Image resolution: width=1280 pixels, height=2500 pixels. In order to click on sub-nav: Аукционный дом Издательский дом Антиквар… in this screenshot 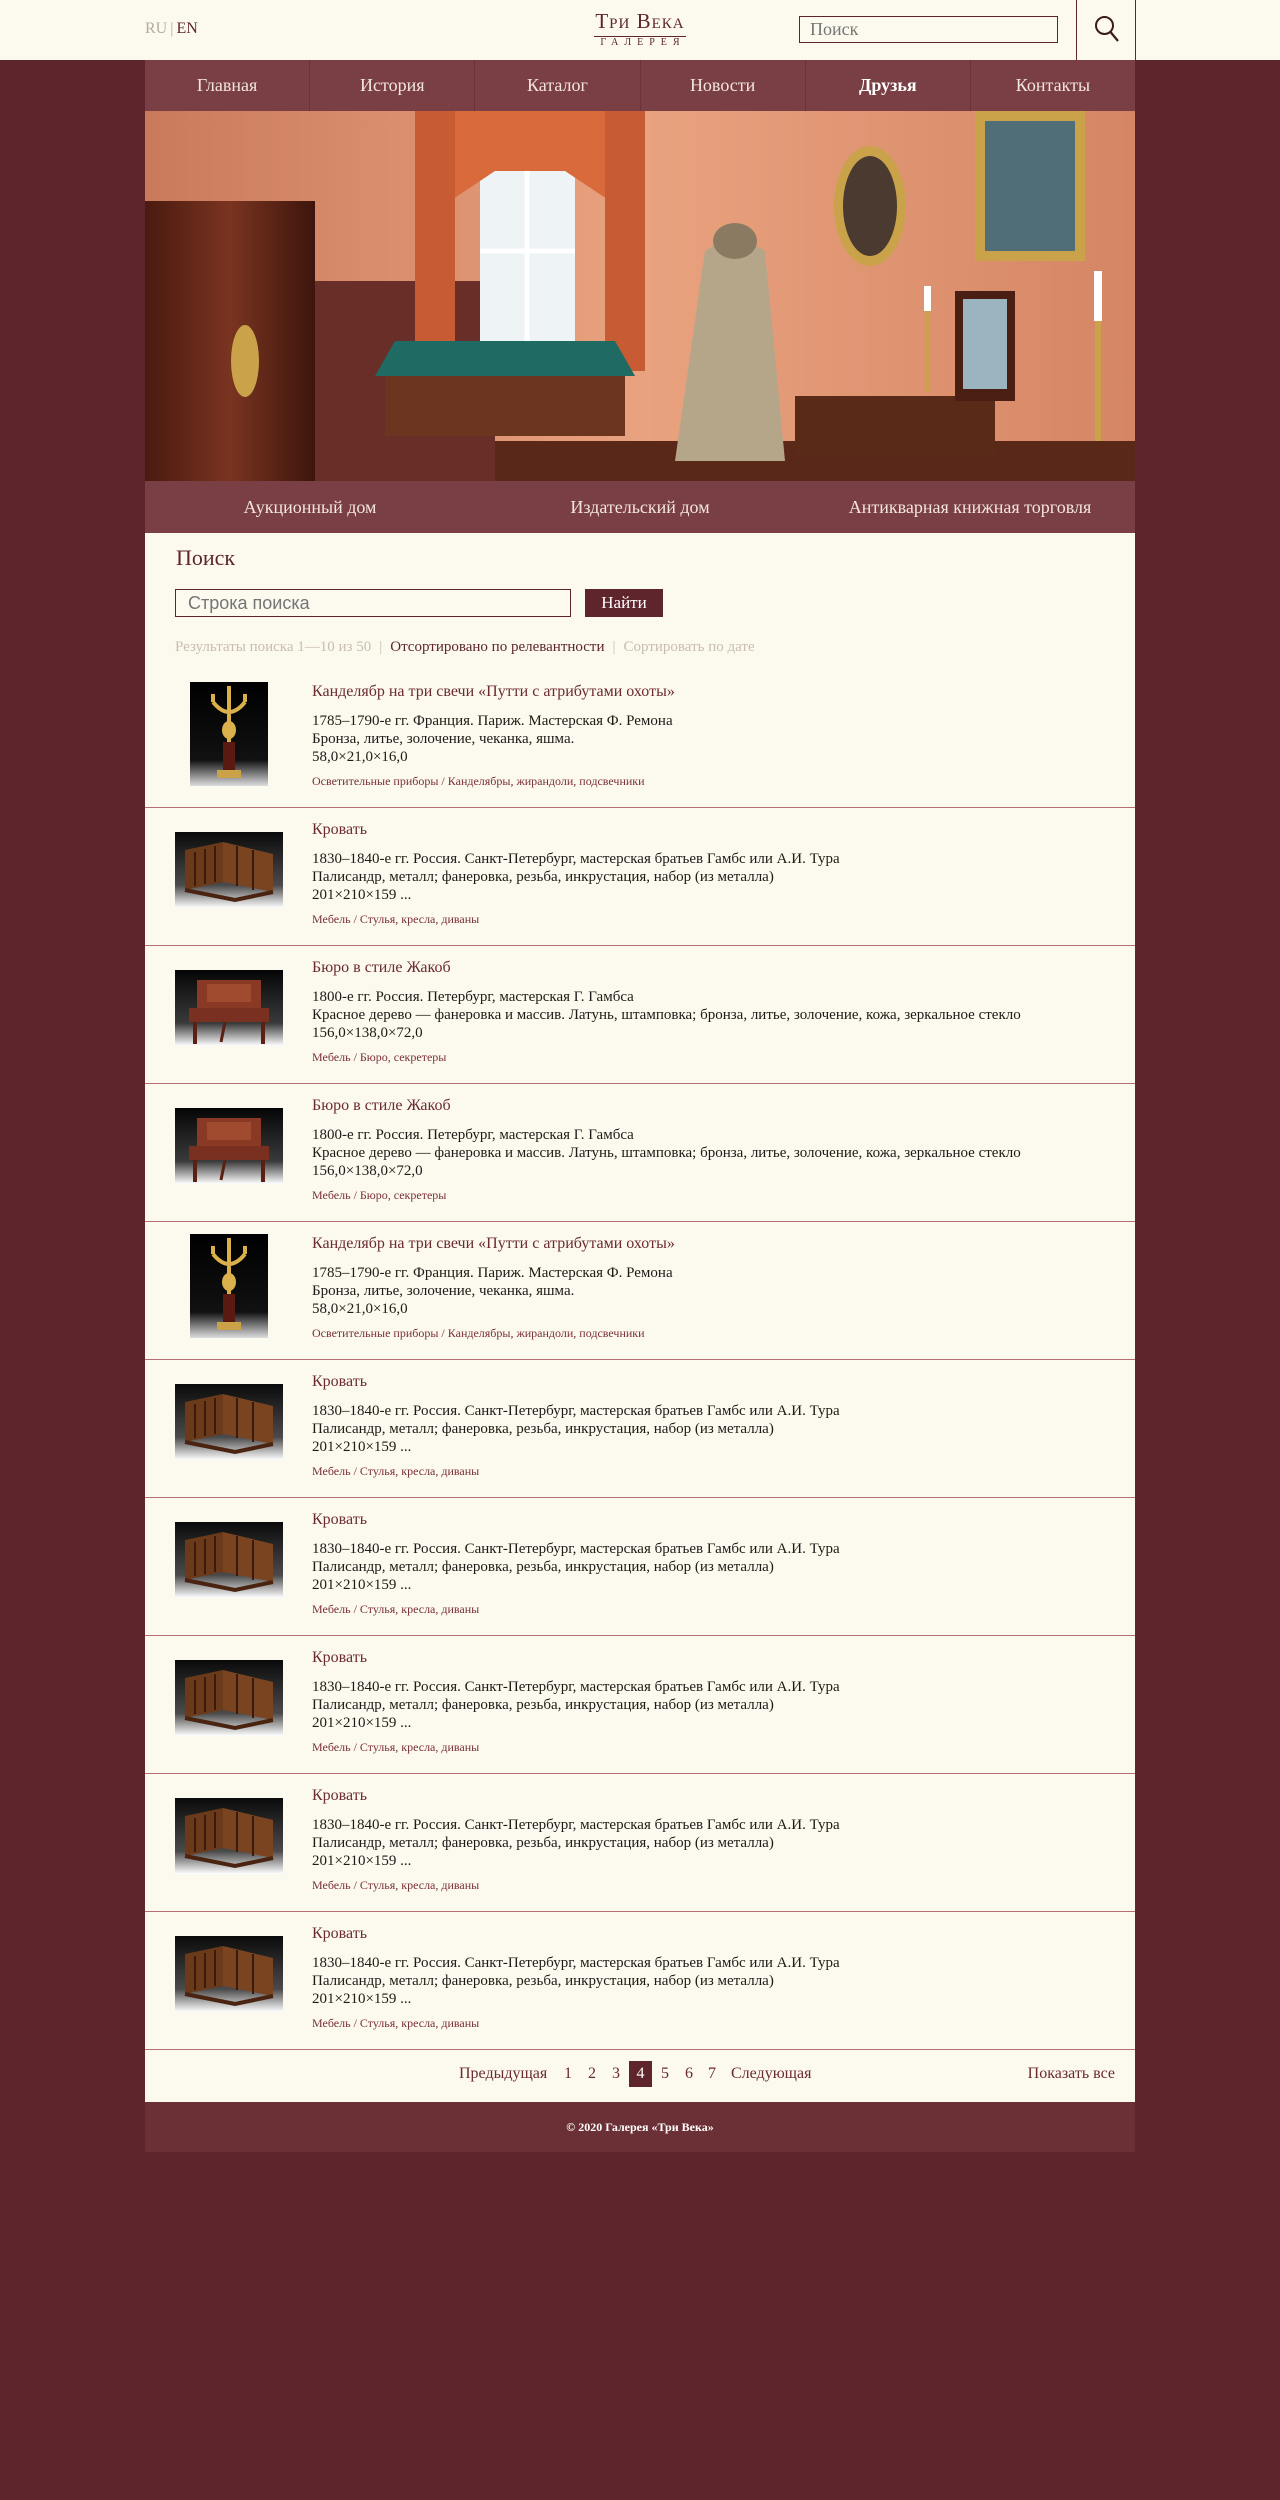, I will do `click(640, 507)`.